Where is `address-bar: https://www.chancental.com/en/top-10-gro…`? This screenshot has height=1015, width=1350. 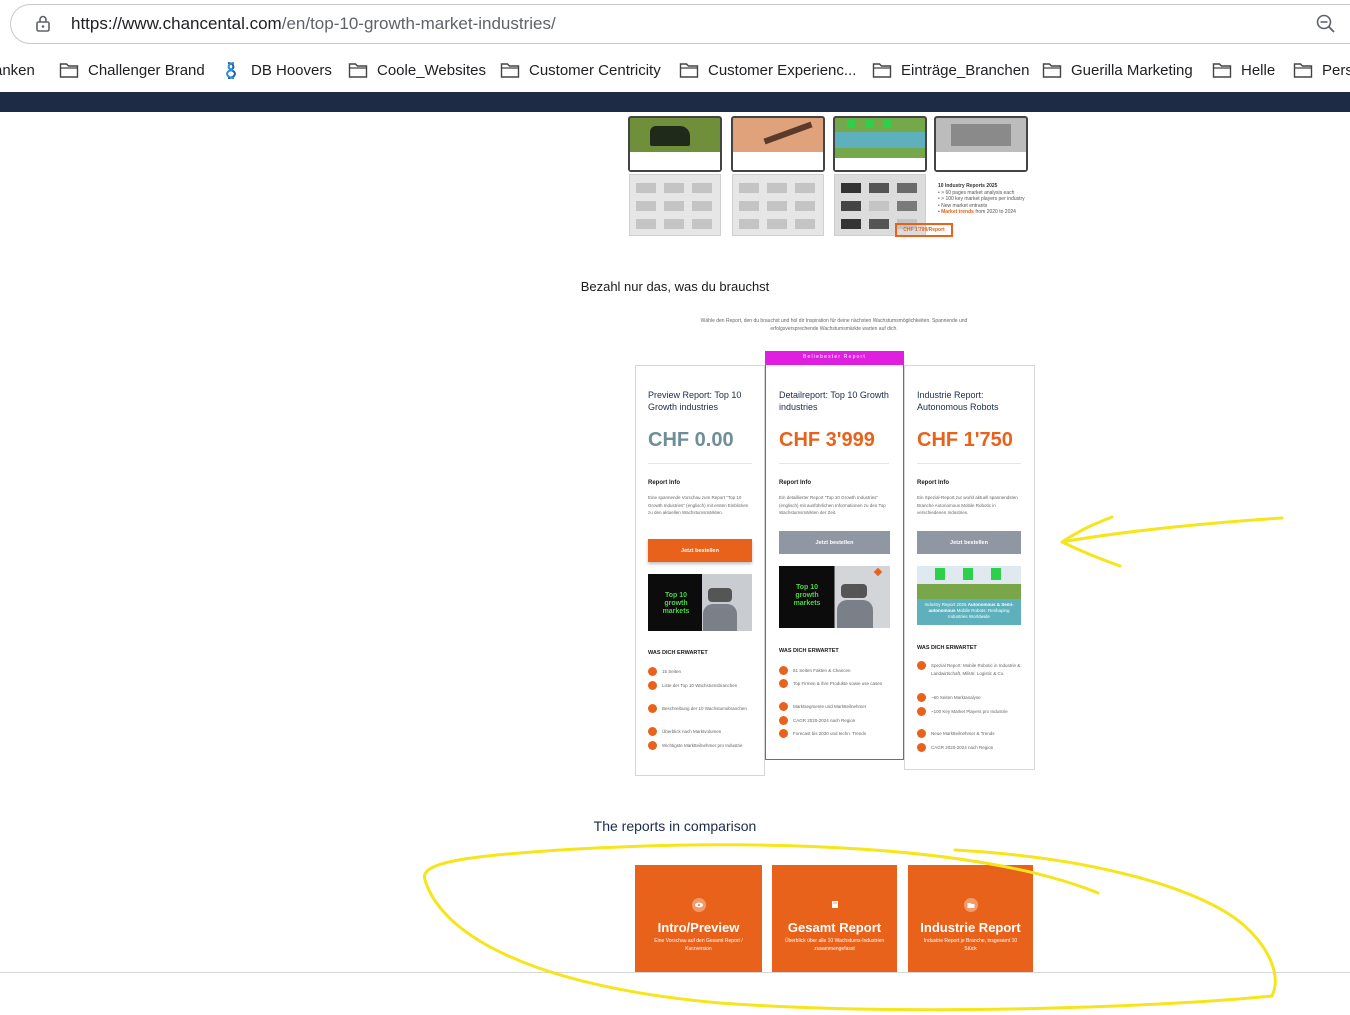
address-bar: https://www.chancental.com/en/top-10-gro… is located at coordinates (680, 24).